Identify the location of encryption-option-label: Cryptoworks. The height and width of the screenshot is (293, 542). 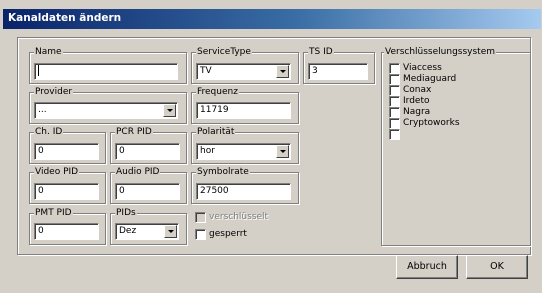
(431, 123).